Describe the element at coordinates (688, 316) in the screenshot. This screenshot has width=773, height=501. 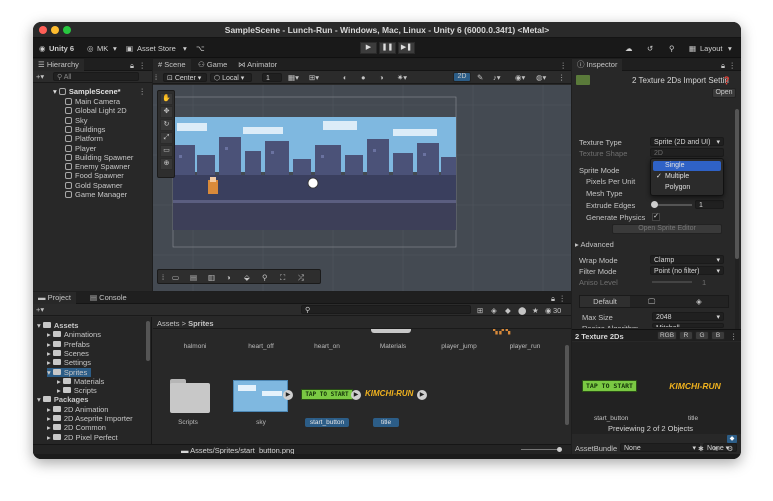
I see `max-size-dropdown: 2048 ▾` at that location.